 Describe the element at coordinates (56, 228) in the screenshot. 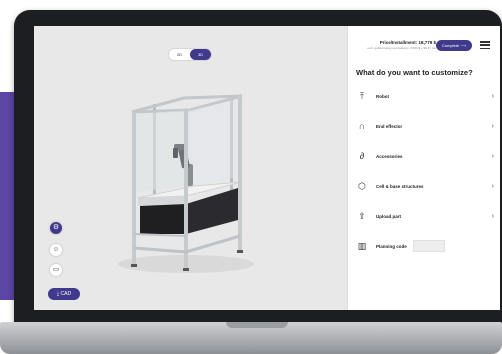

I see `gear-icon: ⚙` at that location.